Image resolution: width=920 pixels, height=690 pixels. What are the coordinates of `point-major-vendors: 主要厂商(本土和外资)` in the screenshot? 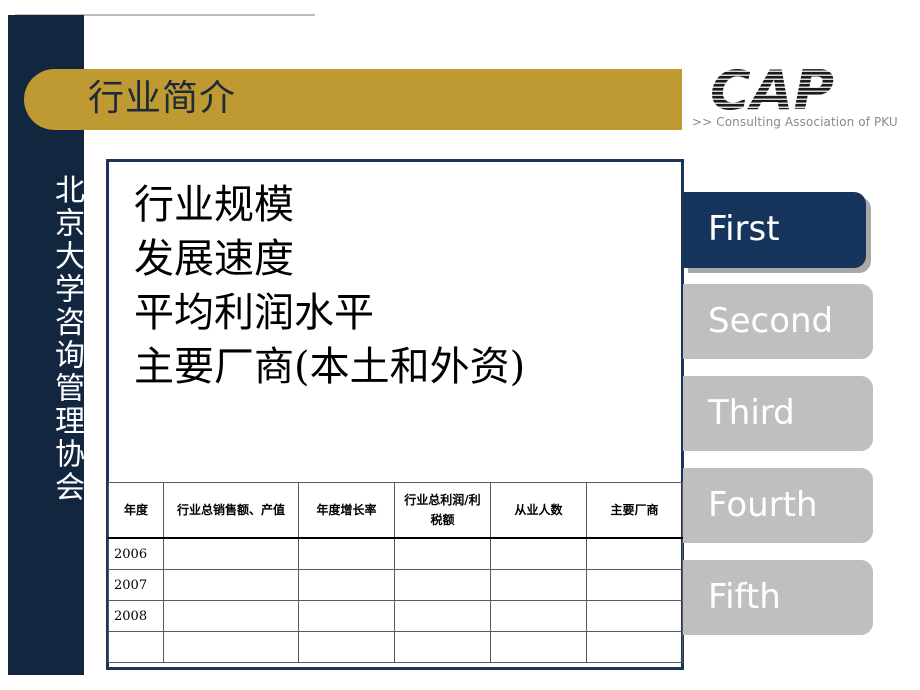 It's located at (330, 367).